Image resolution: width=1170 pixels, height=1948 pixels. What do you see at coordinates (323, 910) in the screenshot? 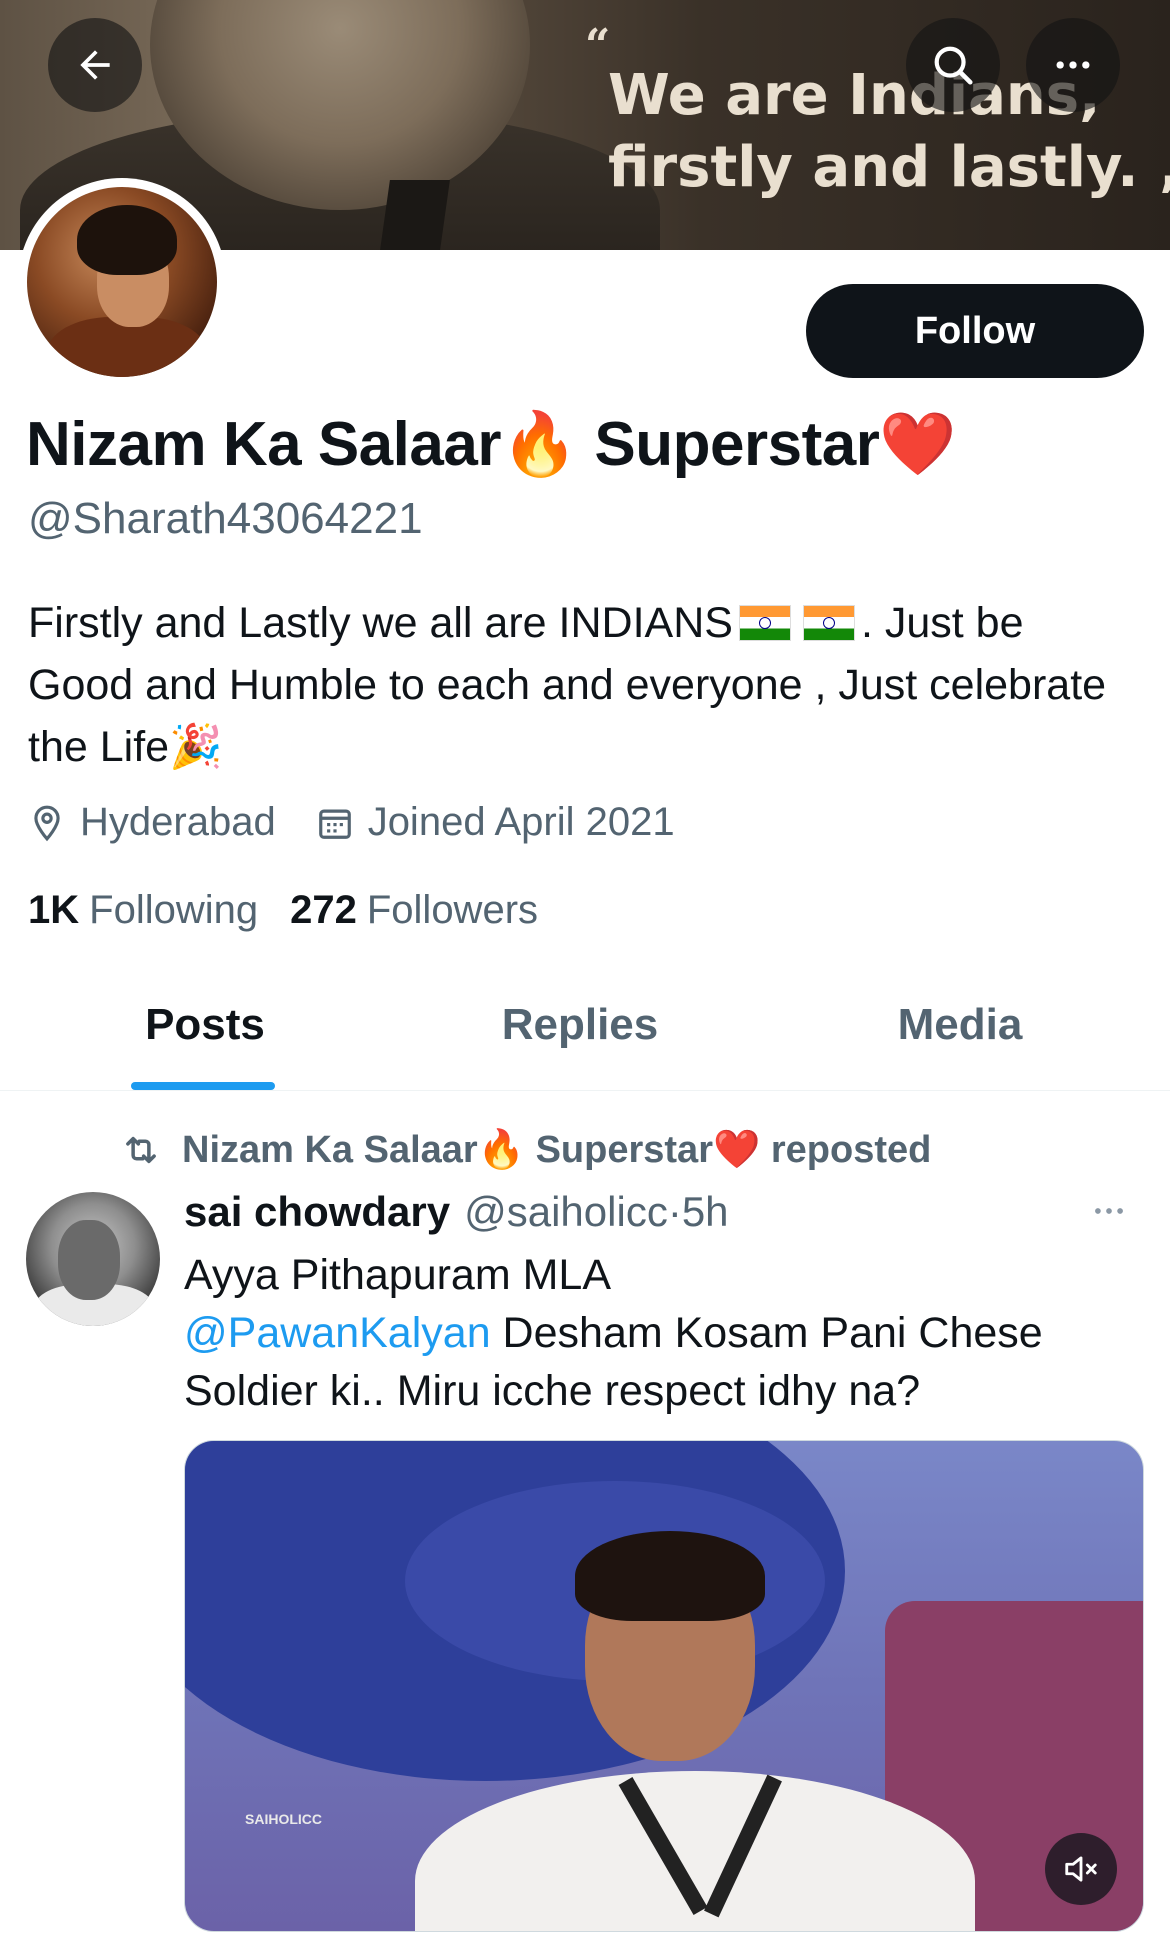
I see `followers-count: 272` at bounding box center [323, 910].